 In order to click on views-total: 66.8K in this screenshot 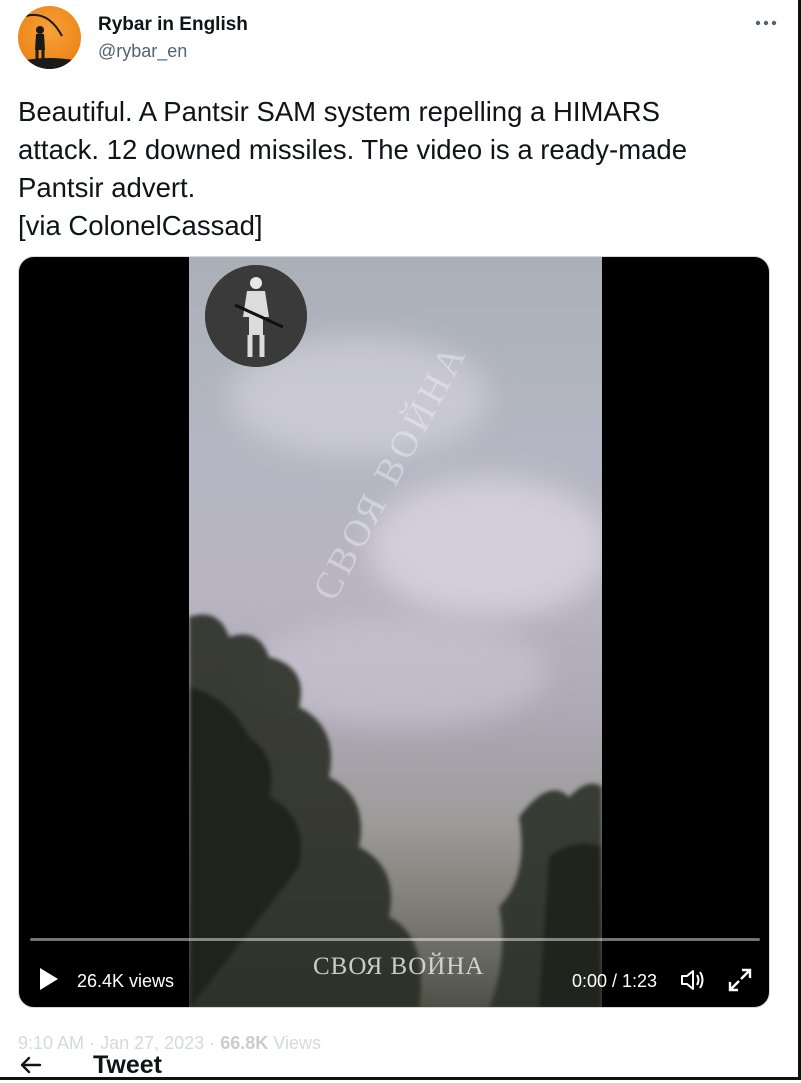, I will do `click(244, 1043)`.